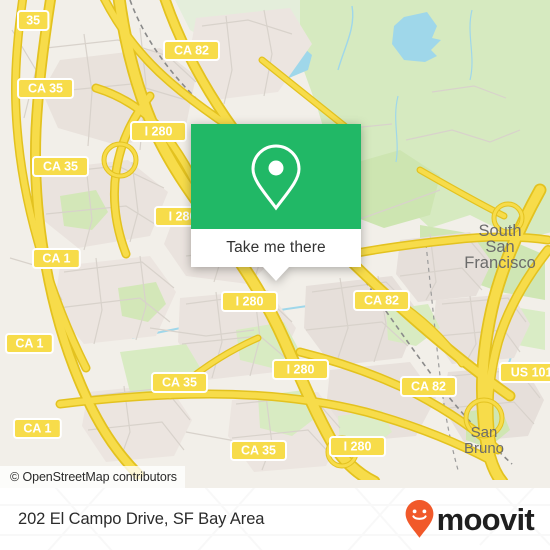 The height and width of the screenshot is (550, 550). I want to click on callout-cta-panel: Take me there, so click(276, 248).